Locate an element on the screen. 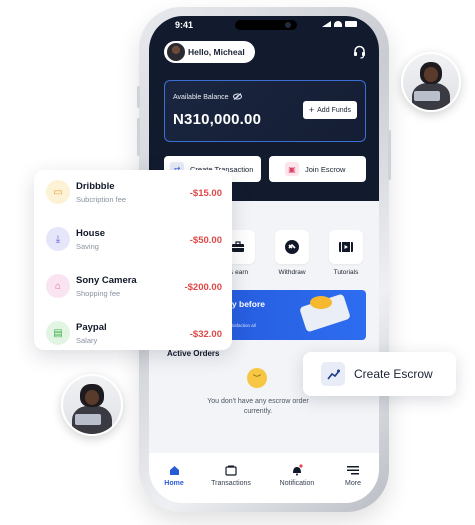 The height and width of the screenshot is (525, 475). quick-action-withdraw: Withdraw is located at coordinates (292, 253).